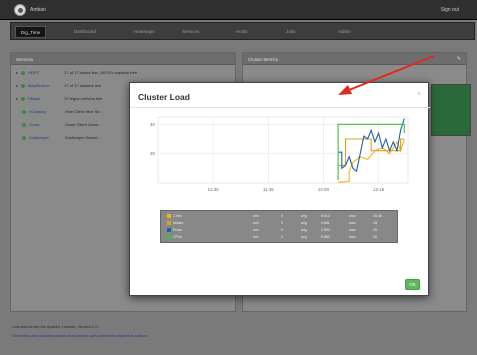 This screenshot has height=355, width=477. What do you see at coordinates (238, 10) in the screenshot?
I see `top-bar: Ambari Sign out` at bounding box center [238, 10].